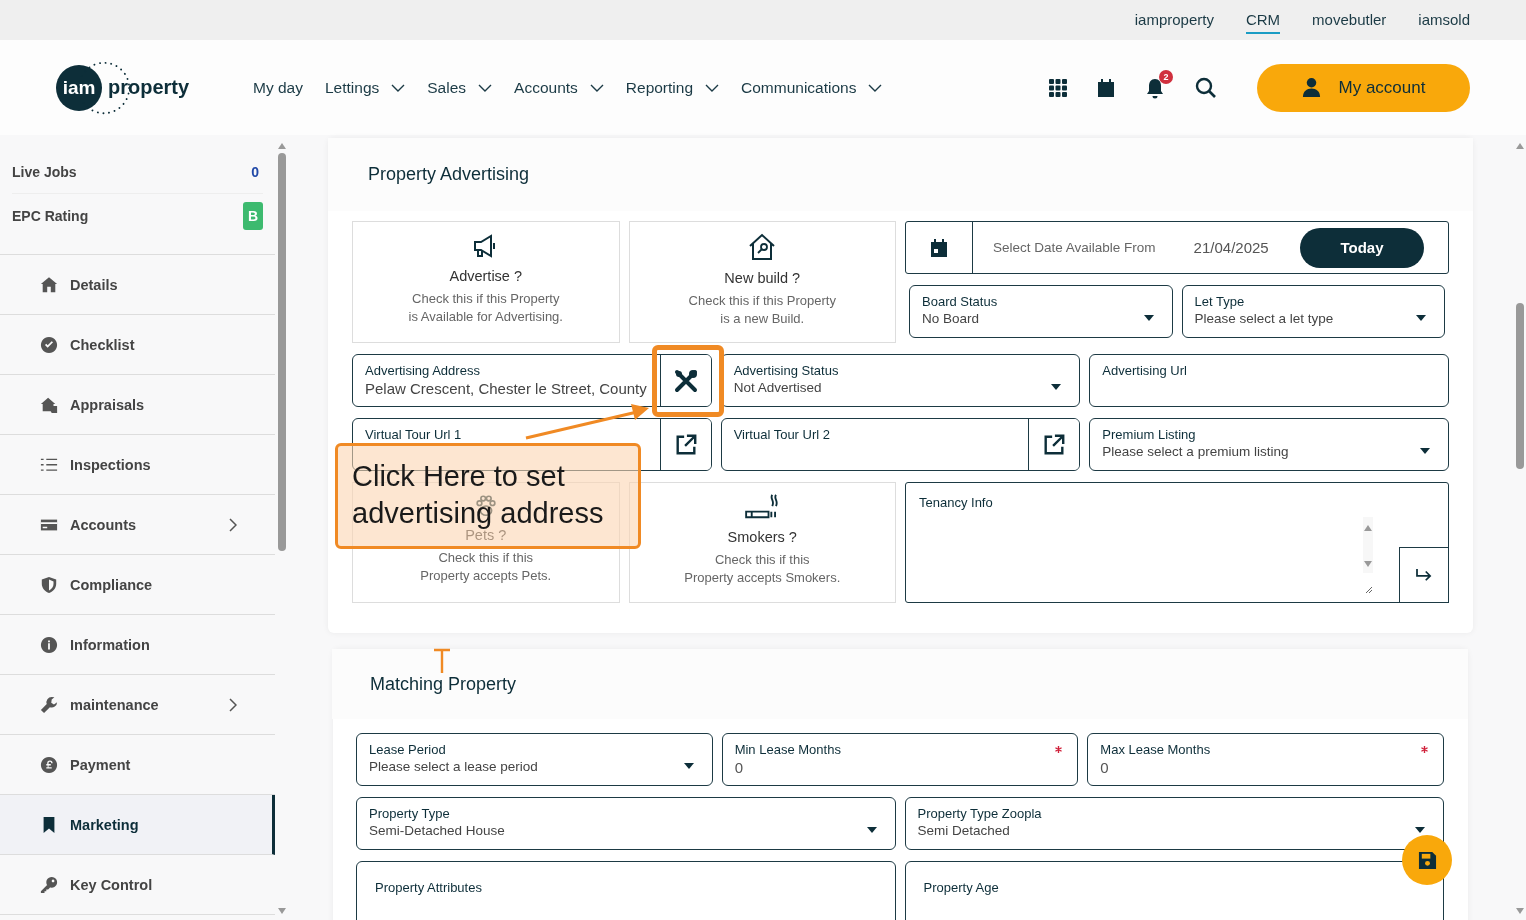 This screenshot has height=920, width=1526. I want to click on sidebar-item: Accounts, so click(137, 525).